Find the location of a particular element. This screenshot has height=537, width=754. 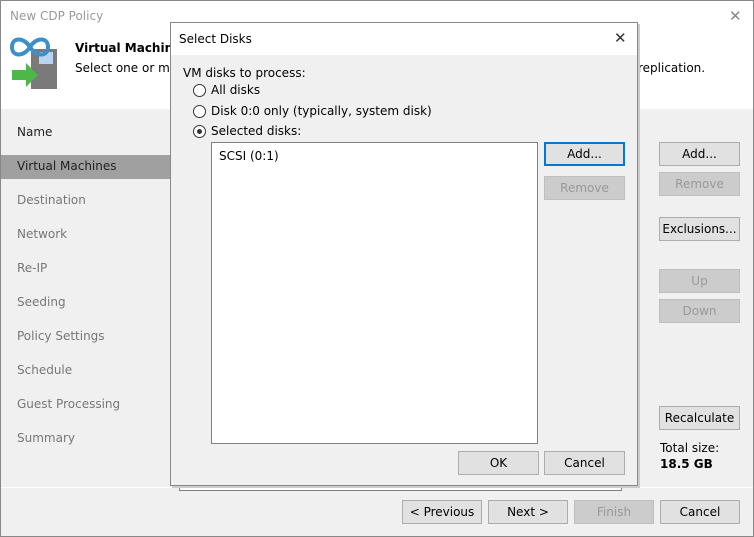

footer-divider is located at coordinates (377, 487).